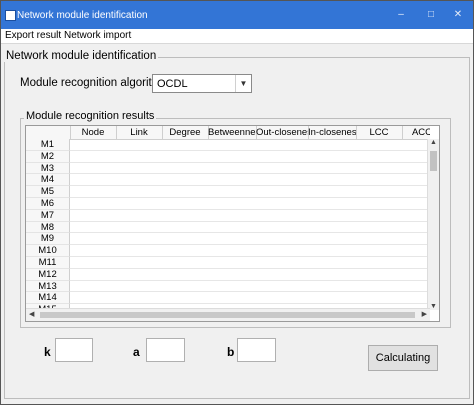 This screenshot has width=474, height=415. What do you see at coordinates (10, 15) in the screenshot?
I see `app-icon` at bounding box center [10, 15].